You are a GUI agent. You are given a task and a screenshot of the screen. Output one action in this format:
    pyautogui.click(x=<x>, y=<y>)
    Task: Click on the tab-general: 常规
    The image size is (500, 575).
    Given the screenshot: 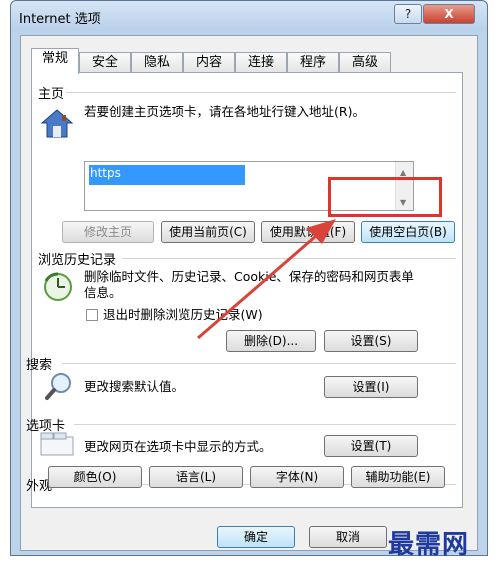 What is the action you would take?
    pyautogui.click(x=55, y=61)
    